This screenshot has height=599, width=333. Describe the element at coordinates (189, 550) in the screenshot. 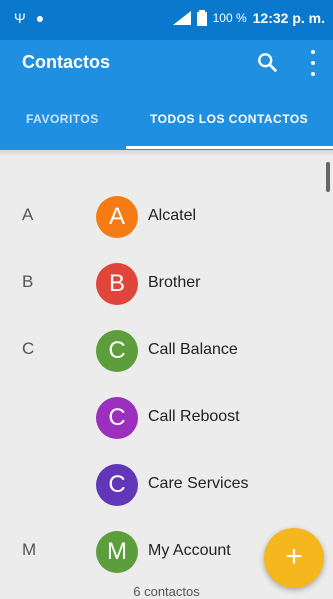

I see `contact-name: My Account` at that location.